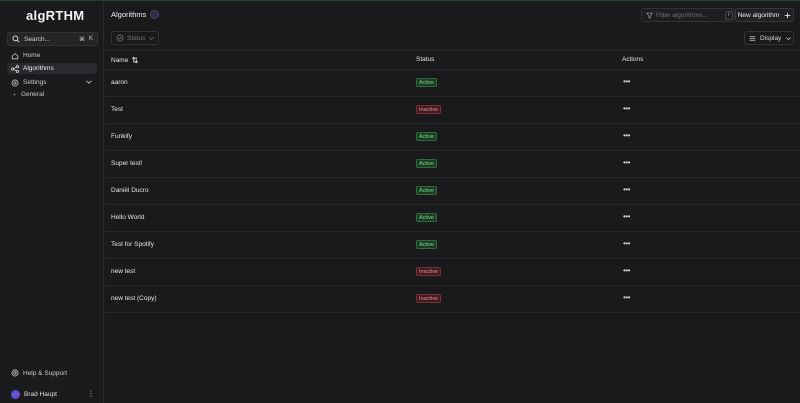 This screenshot has height=403, width=800. I want to click on algorithm-name: Test for Spotify, so click(132, 244).